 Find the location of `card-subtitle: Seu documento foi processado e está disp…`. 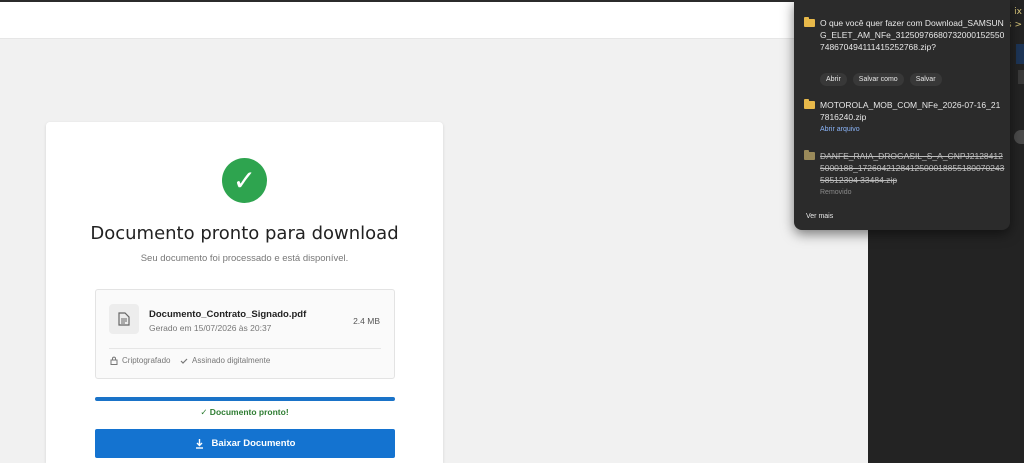

card-subtitle: Seu documento foi processado e está disp… is located at coordinates (244, 258).